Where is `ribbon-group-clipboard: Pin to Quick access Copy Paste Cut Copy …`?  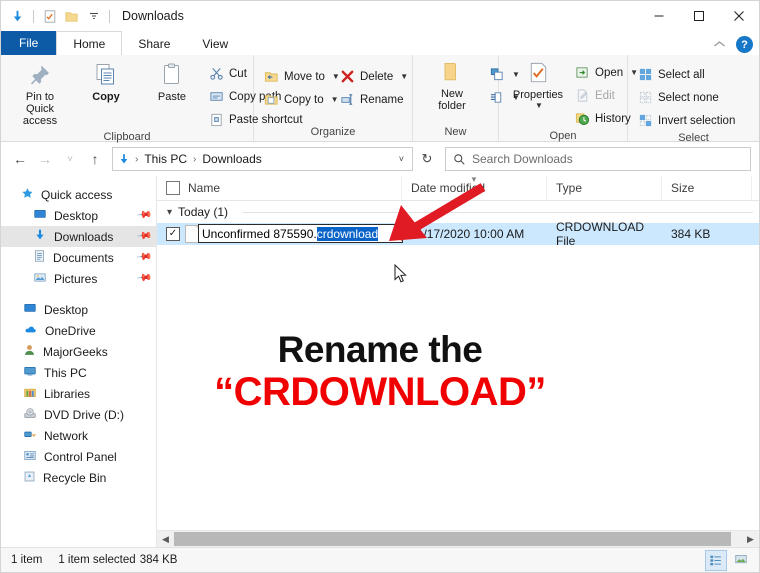 ribbon-group-clipboard: Pin to Quick access Copy Paste Cut Copy … is located at coordinates (152, 99).